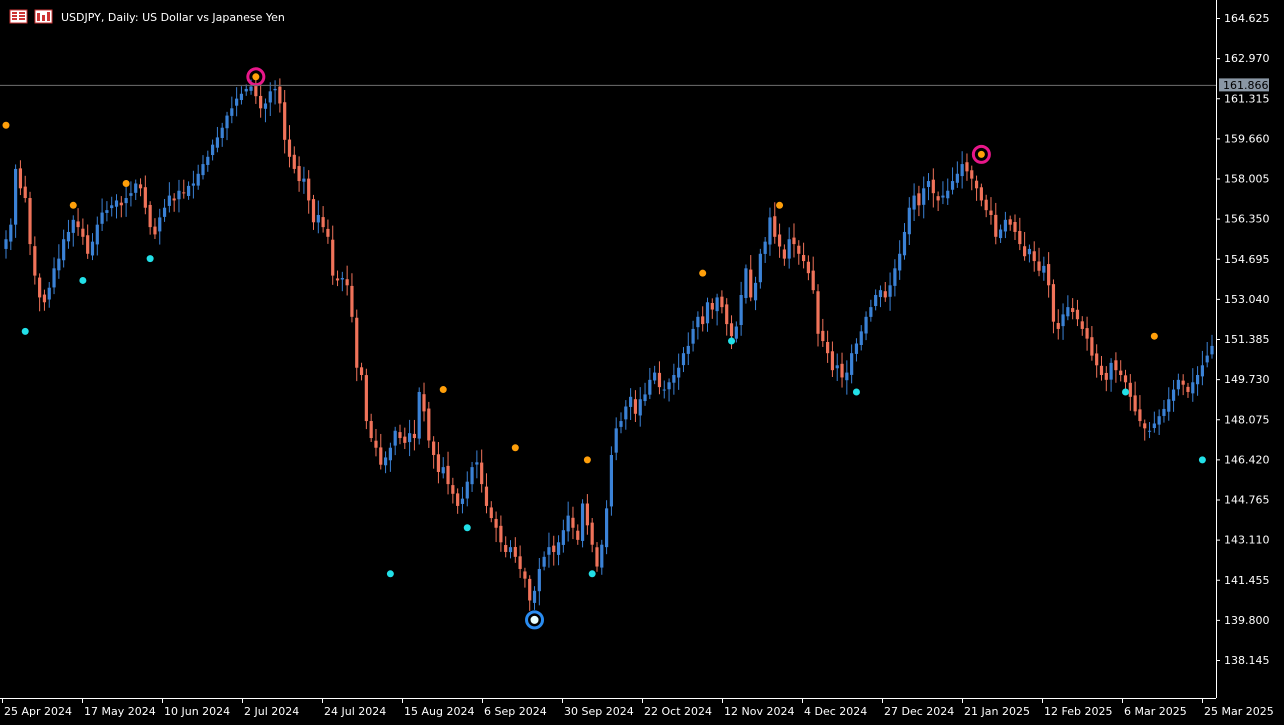 Image resolution: width=1284 pixels, height=725 pixels. I want to click on y-tick-label: 148.075, so click(1247, 419).